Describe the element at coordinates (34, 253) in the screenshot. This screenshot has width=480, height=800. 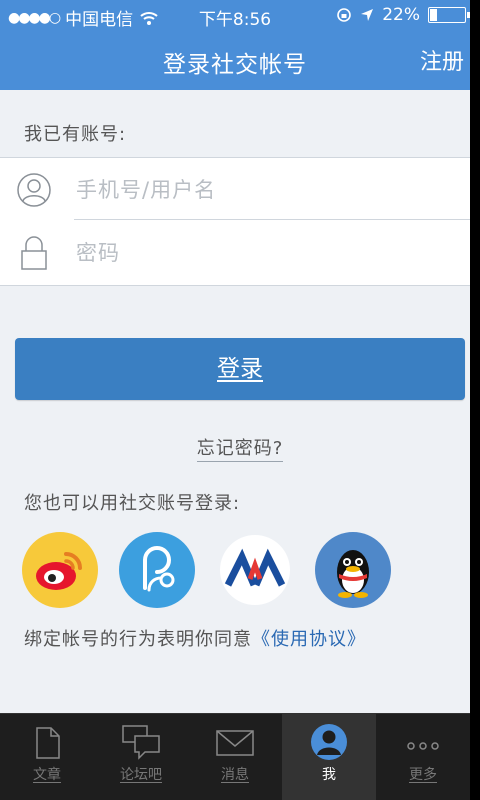
I see `lock-icon` at that location.